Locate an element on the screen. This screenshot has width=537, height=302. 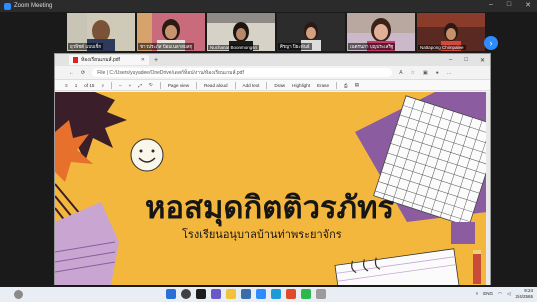
chrome-icon is located at coordinates (291, 294).